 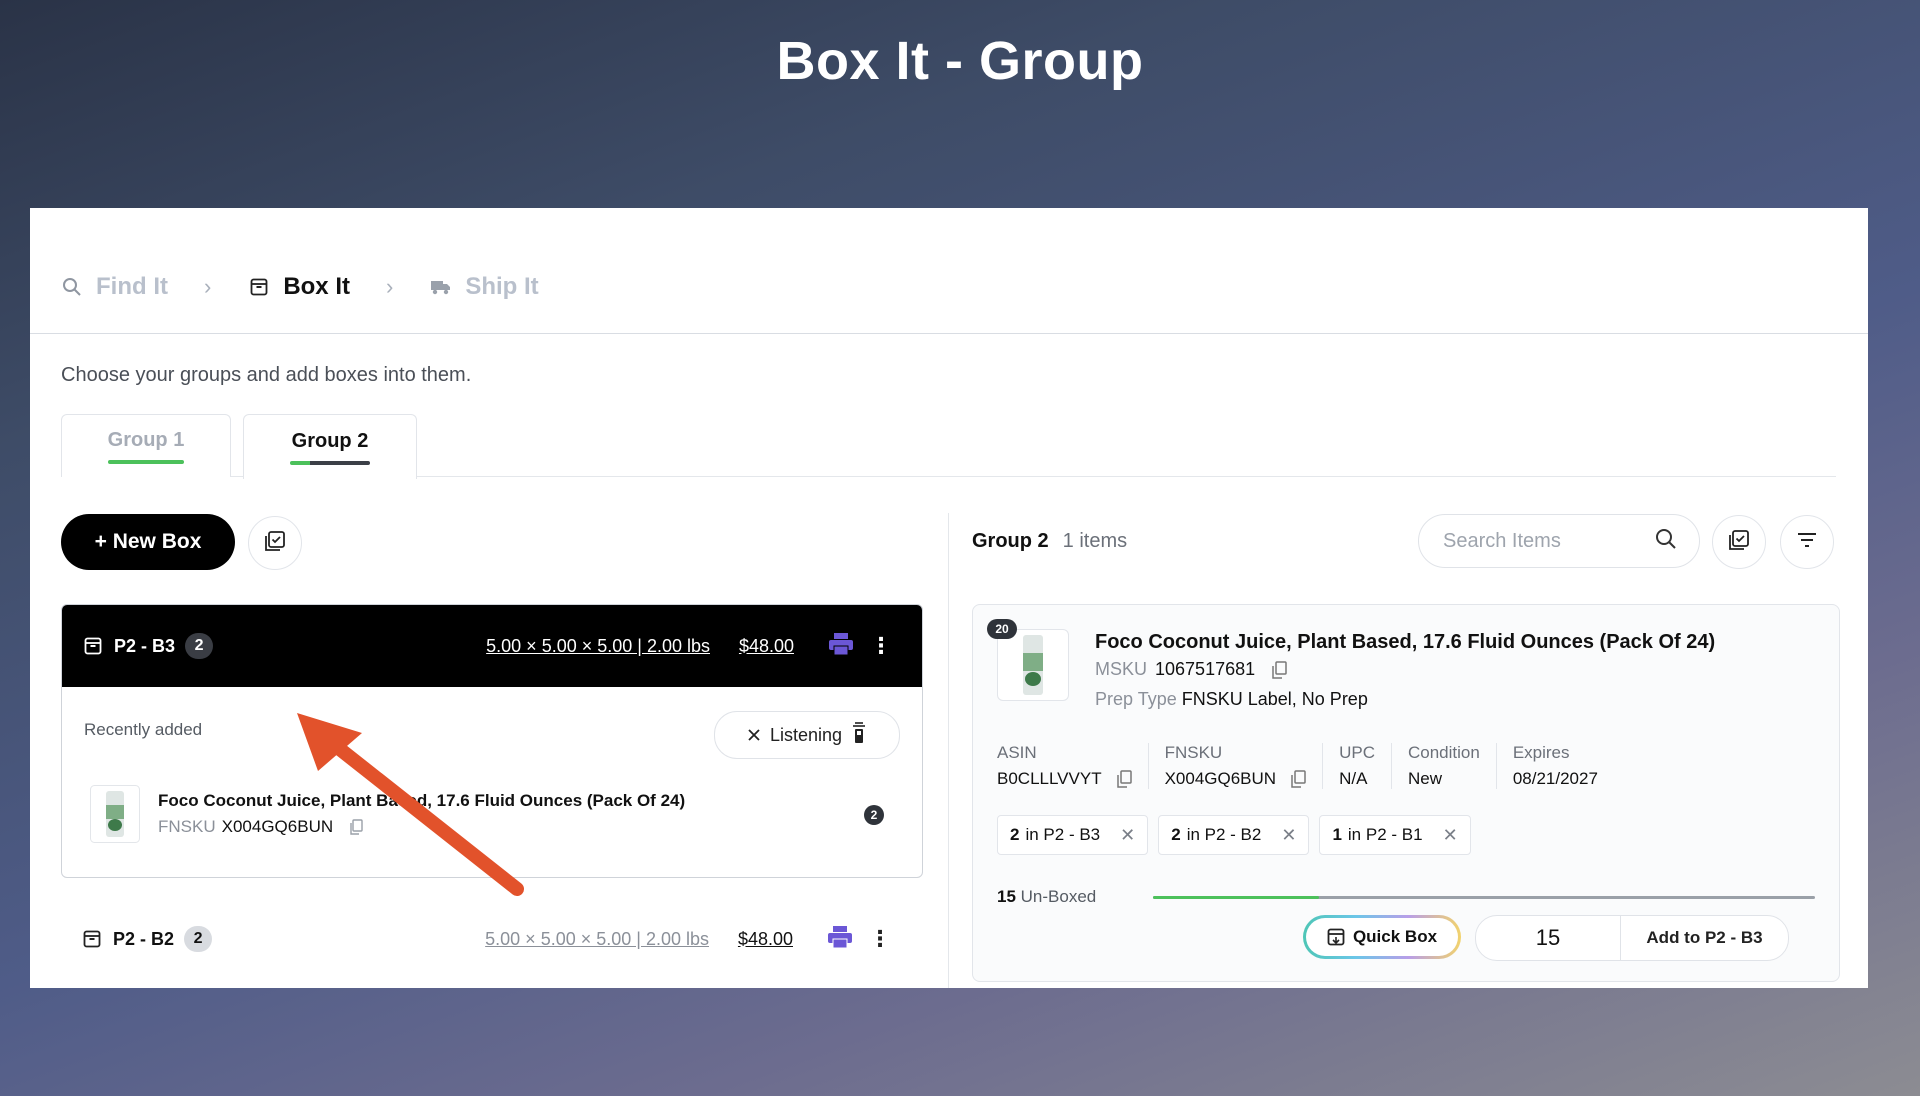 What do you see at coordinates (1395, 835) in the screenshot?
I see `allocation-chip: 1 in P2 - B1 ✕` at bounding box center [1395, 835].